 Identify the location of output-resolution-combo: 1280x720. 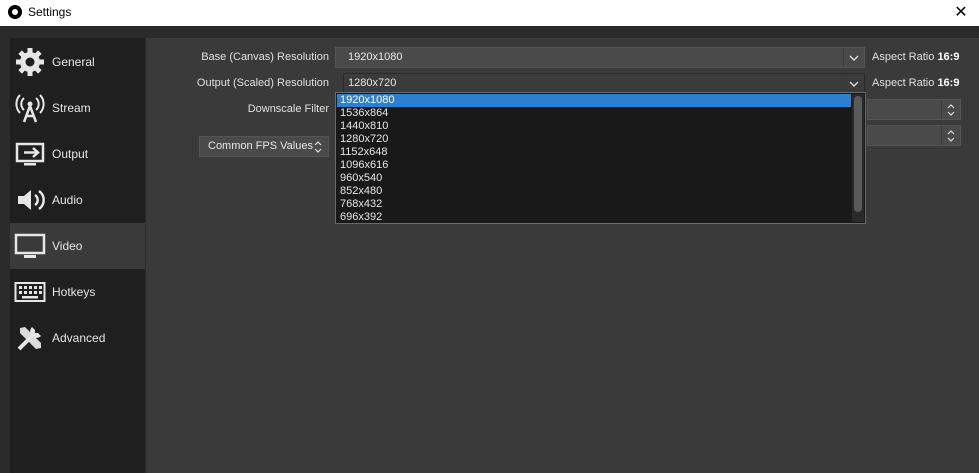
(604, 83).